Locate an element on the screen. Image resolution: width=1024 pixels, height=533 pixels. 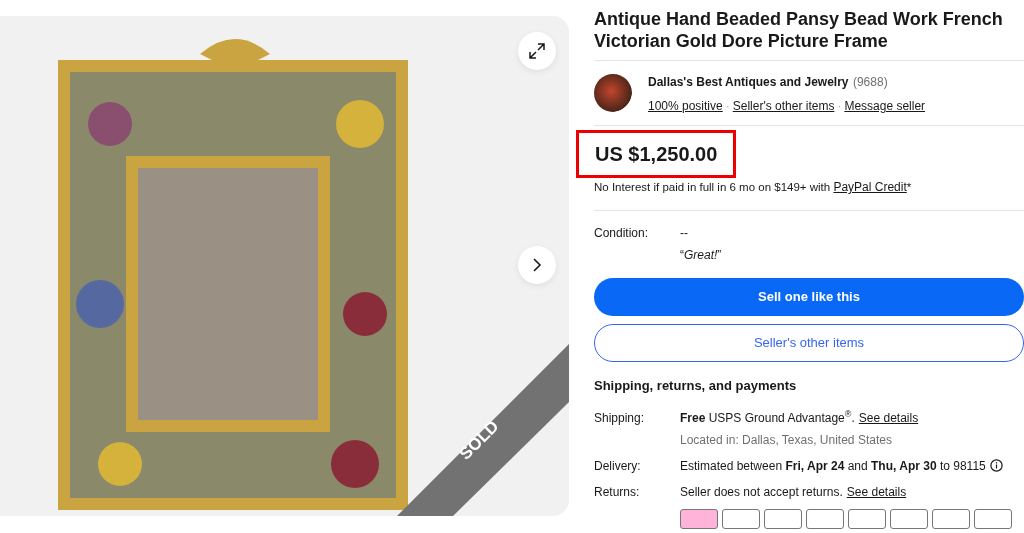
financing-text: No Interest if paid in full in 6 mo on $149+ with PayPal Credit* is located at coordinates (753, 187).